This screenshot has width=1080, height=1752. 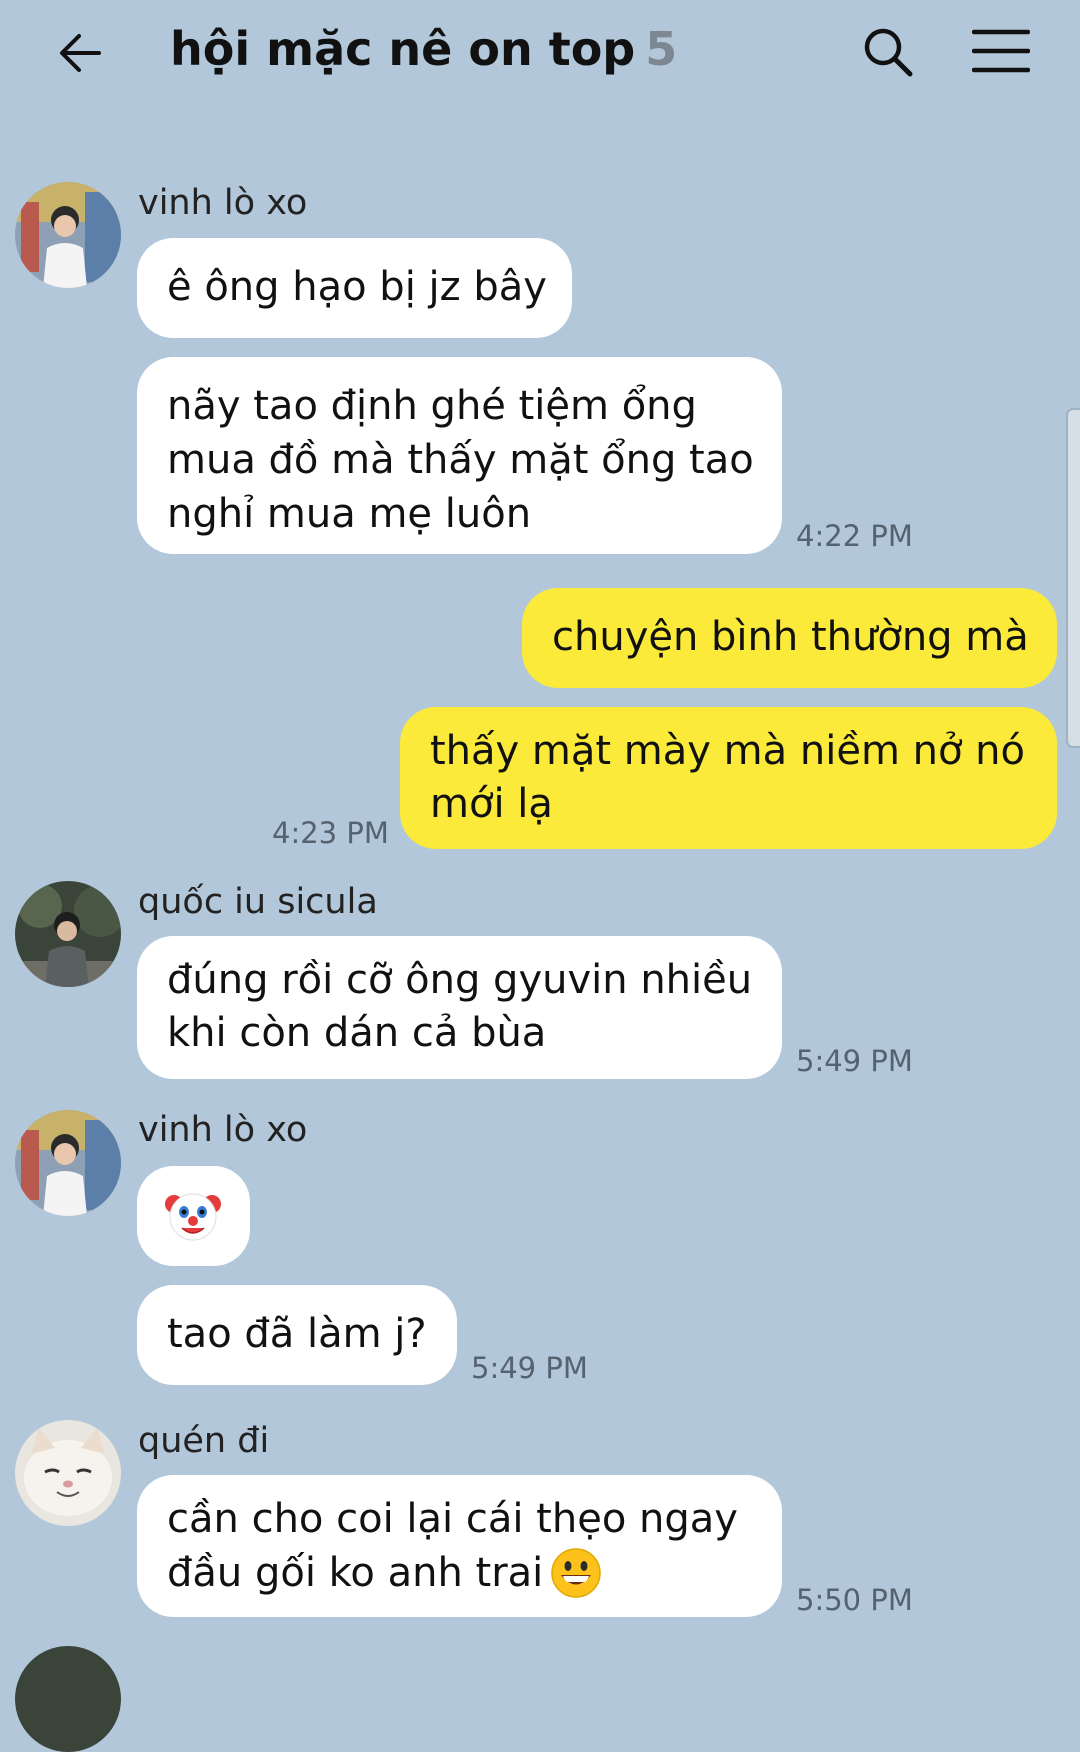 I want to click on back-arrow-icon, so click(x=80, y=53).